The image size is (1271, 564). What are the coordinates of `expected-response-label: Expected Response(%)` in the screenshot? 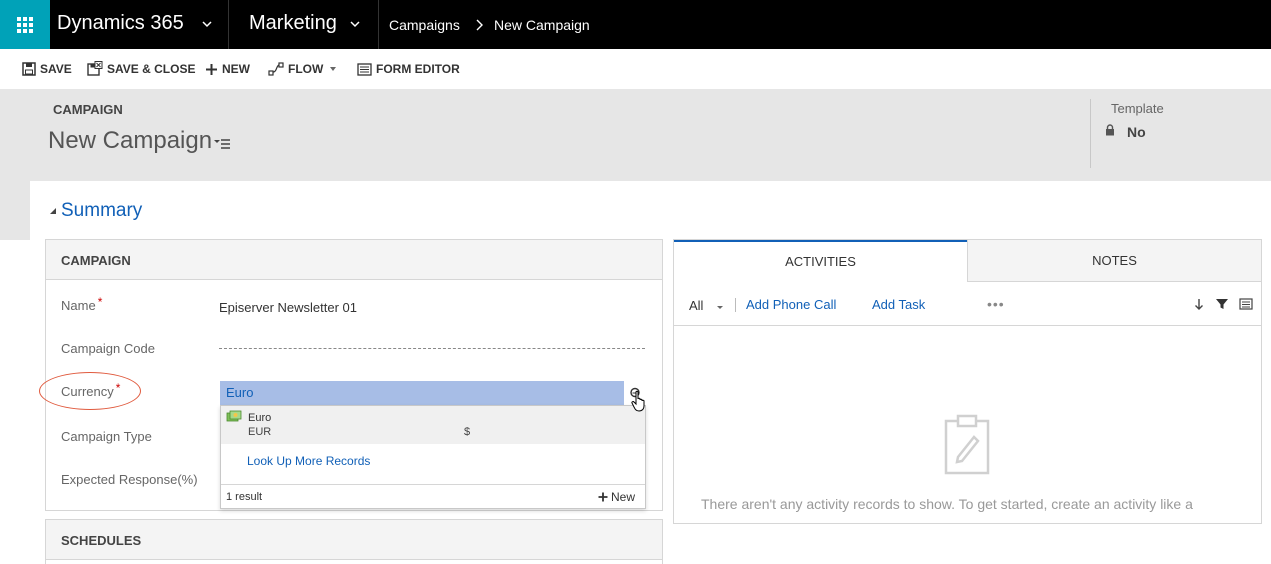 It's located at (129, 479).